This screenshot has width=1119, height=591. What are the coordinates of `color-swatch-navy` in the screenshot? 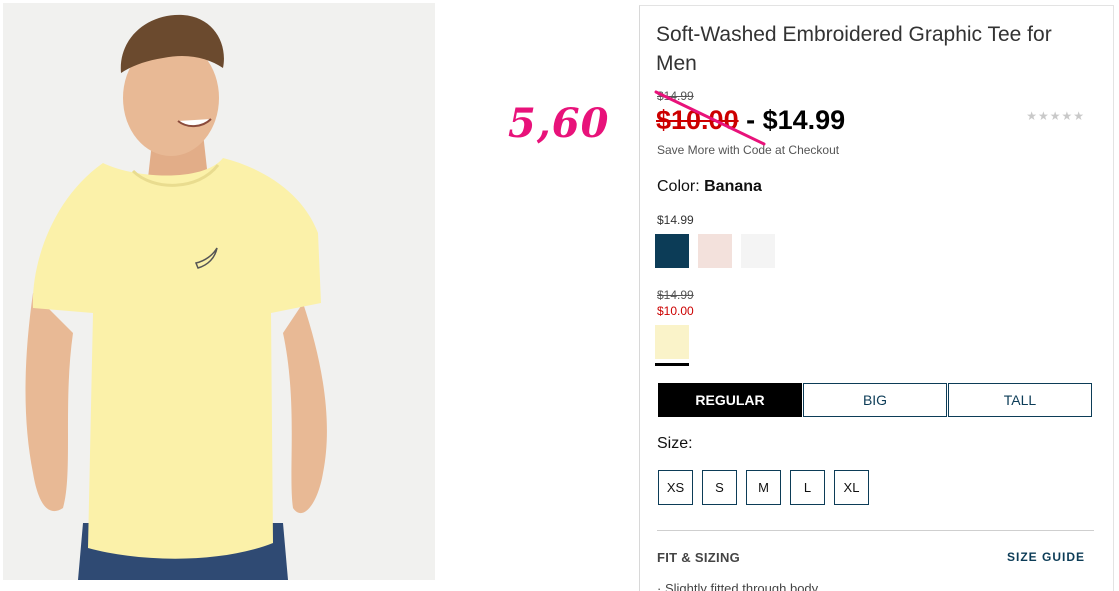 It's located at (672, 251).